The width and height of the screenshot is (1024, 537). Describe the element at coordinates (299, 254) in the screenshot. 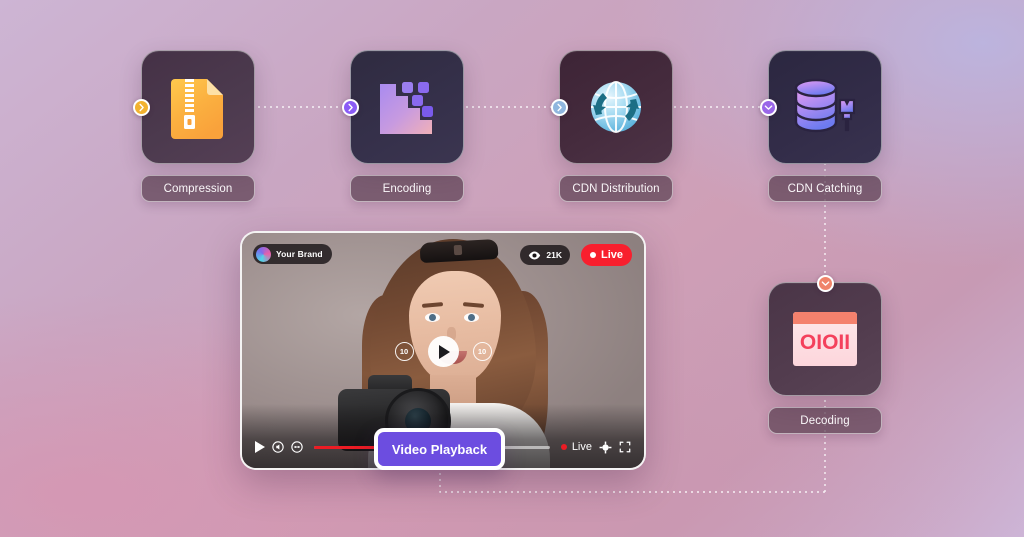

I see `brand-label: Your Brand` at that location.